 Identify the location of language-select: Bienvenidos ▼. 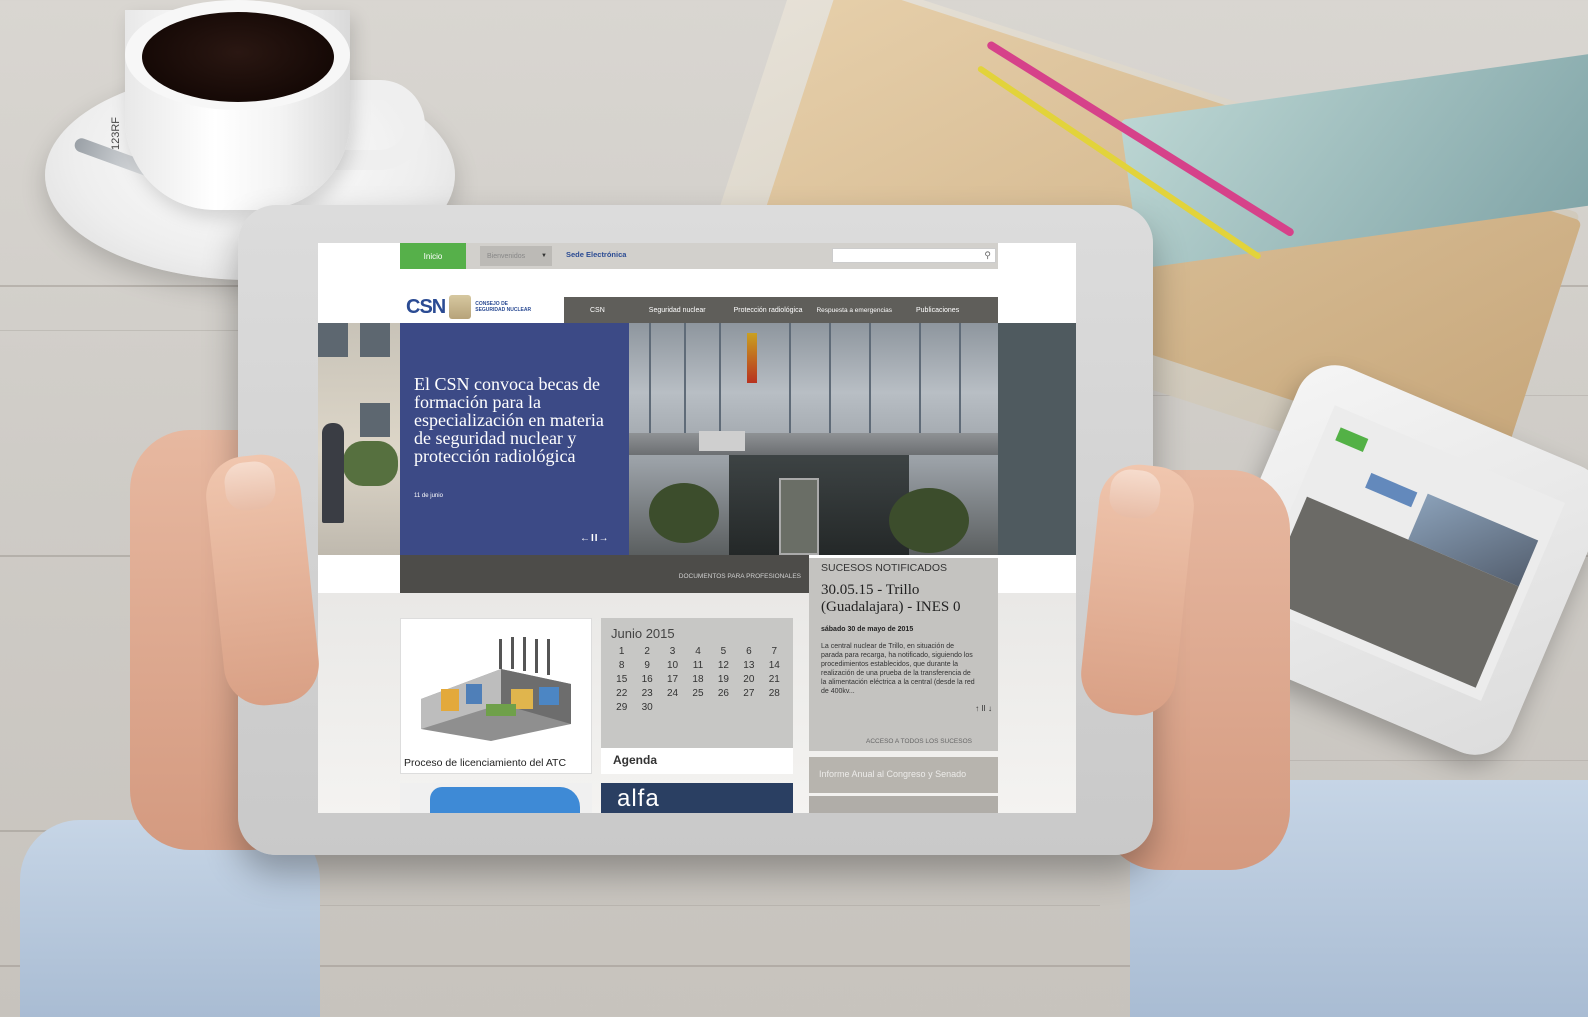
(516, 256).